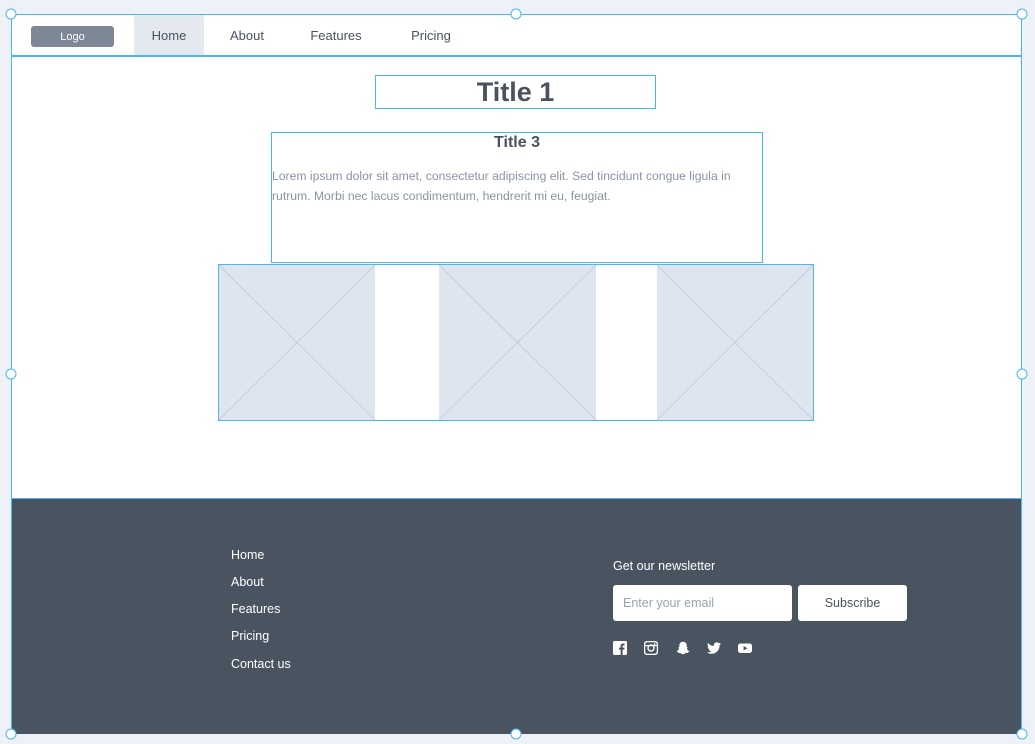 The height and width of the screenshot is (744, 1035). Describe the element at coordinates (620, 648) in the screenshot. I see `facebook-icon` at that location.